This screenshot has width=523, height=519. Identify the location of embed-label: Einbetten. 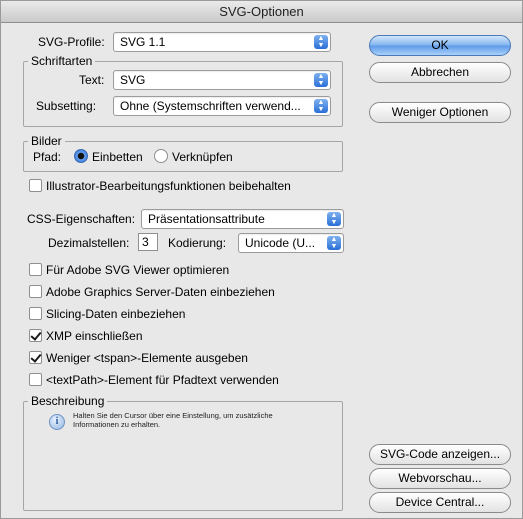
(117, 157).